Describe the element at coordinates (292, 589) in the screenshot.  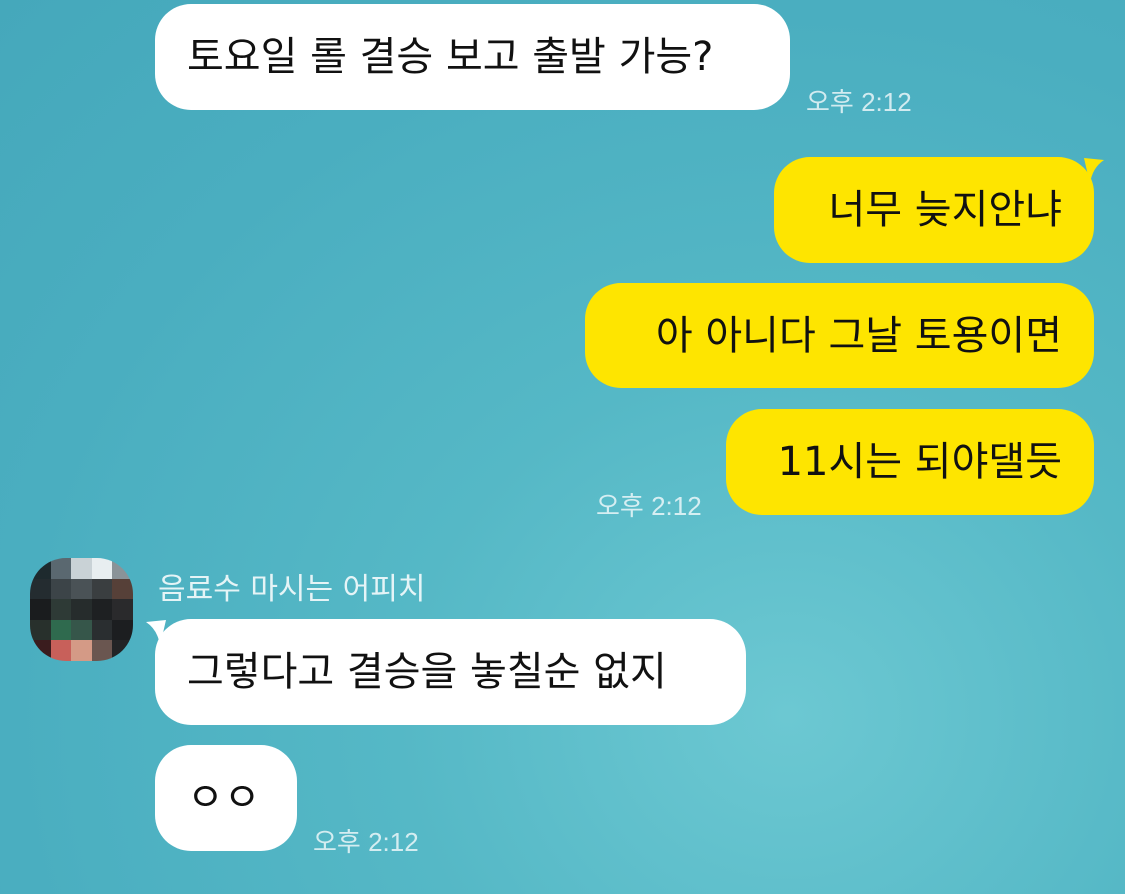
I see `sender-name: 음료수 마시는 어피치` at that location.